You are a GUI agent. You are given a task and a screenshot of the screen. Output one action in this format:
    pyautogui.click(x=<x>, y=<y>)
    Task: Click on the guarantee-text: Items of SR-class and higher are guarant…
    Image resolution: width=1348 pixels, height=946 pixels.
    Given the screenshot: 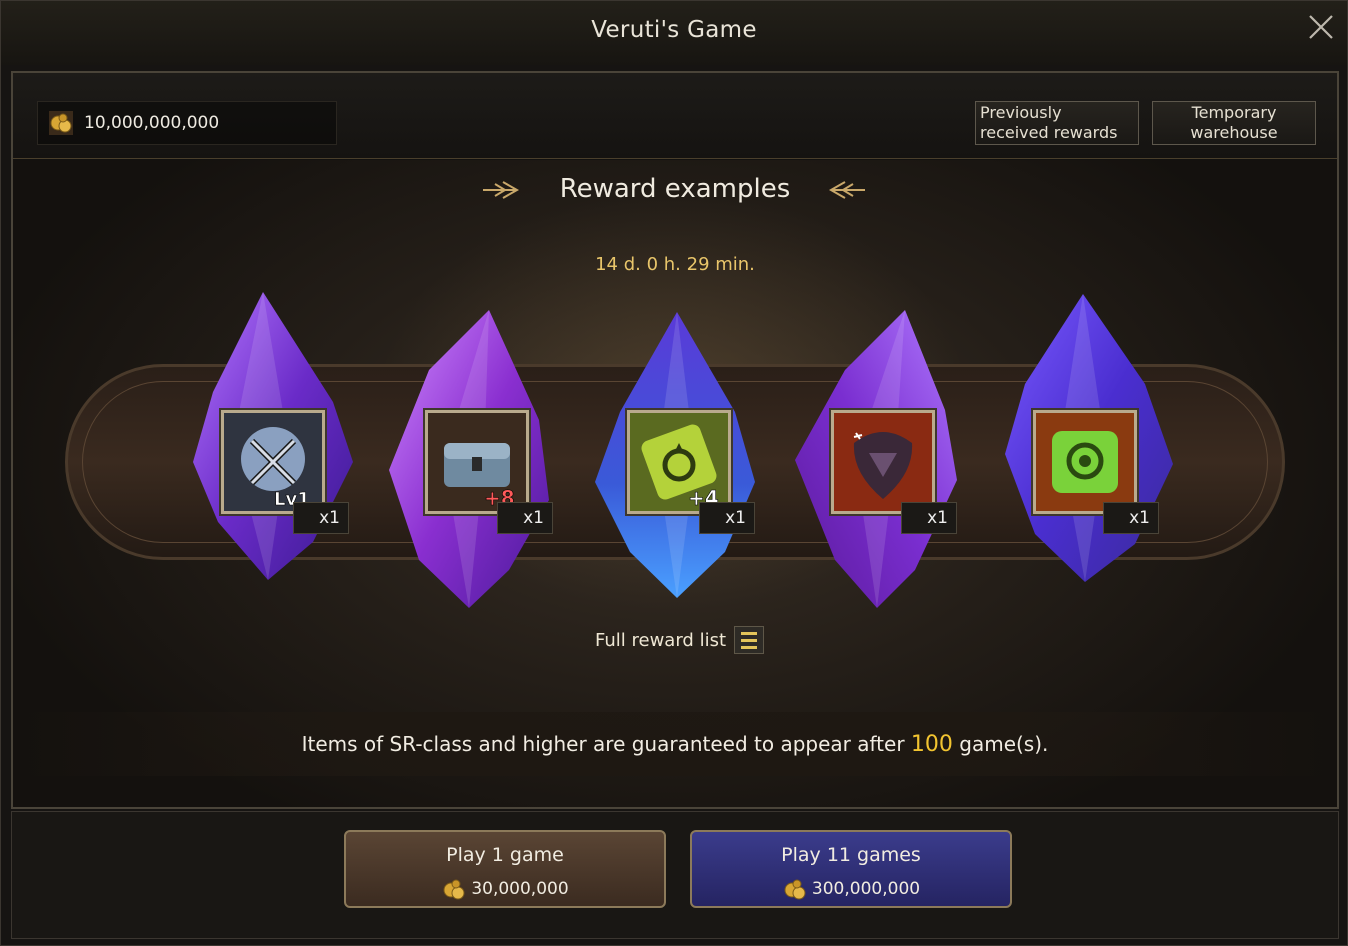 What is the action you would take?
    pyautogui.click(x=675, y=744)
    